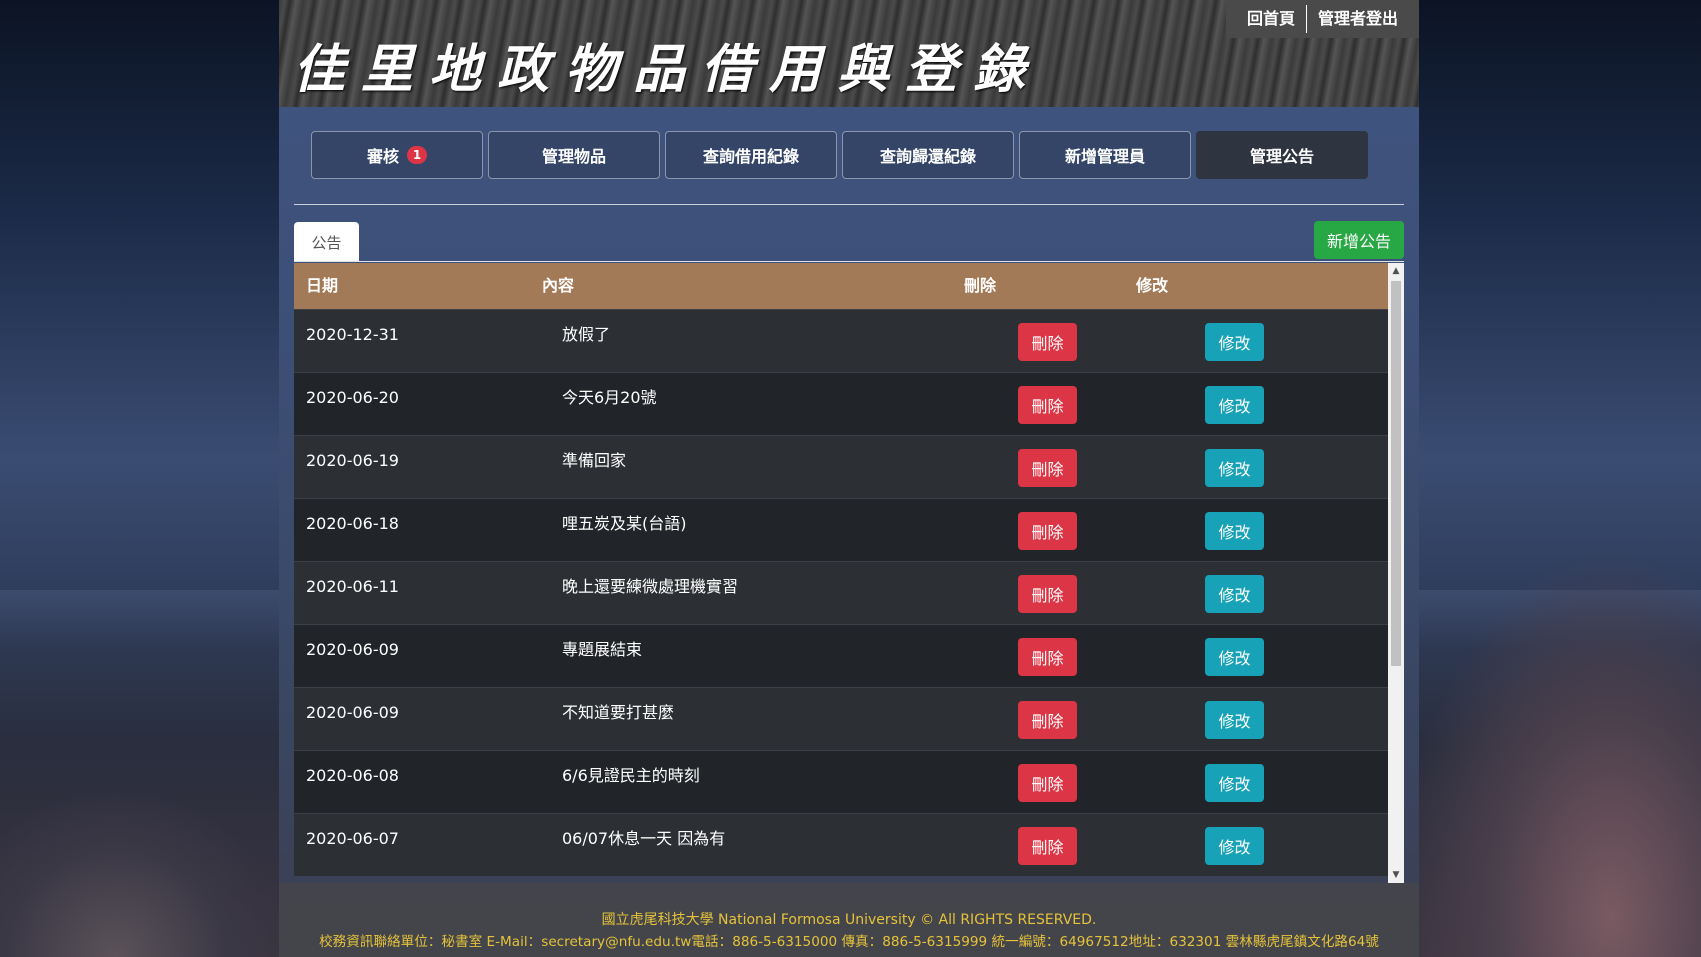  I want to click on table-header: 日期 內容 刪除 修改, so click(841, 286).